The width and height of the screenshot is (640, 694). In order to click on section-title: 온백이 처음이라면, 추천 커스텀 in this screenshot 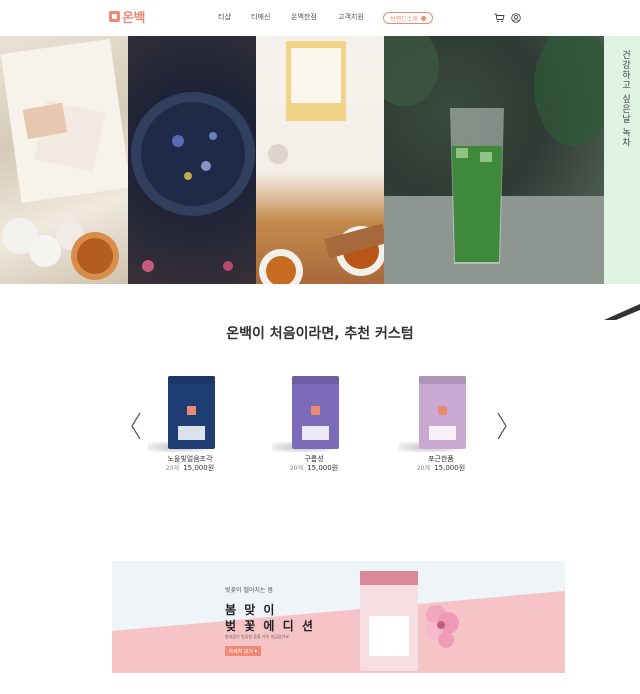, I will do `click(320, 334)`.